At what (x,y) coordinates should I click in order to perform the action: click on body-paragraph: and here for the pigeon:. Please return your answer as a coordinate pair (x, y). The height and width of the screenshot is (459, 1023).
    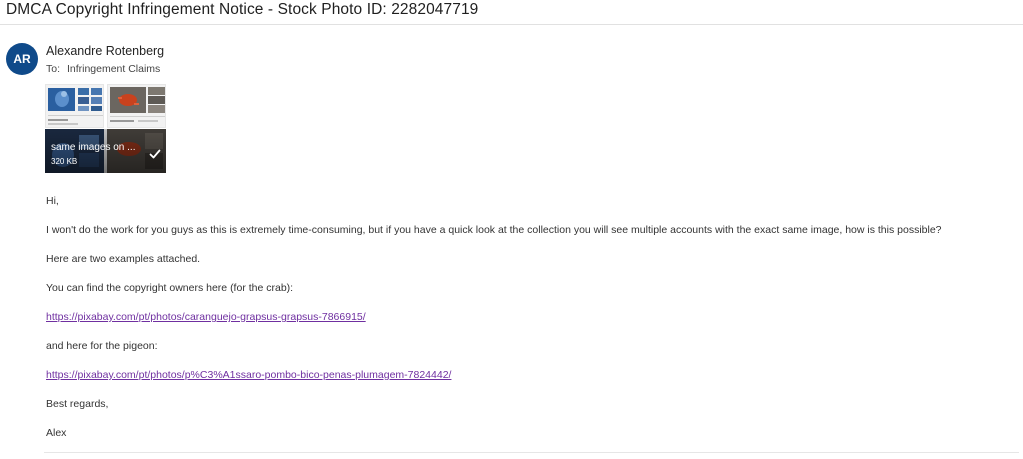
    Looking at the image, I should click on (102, 346).